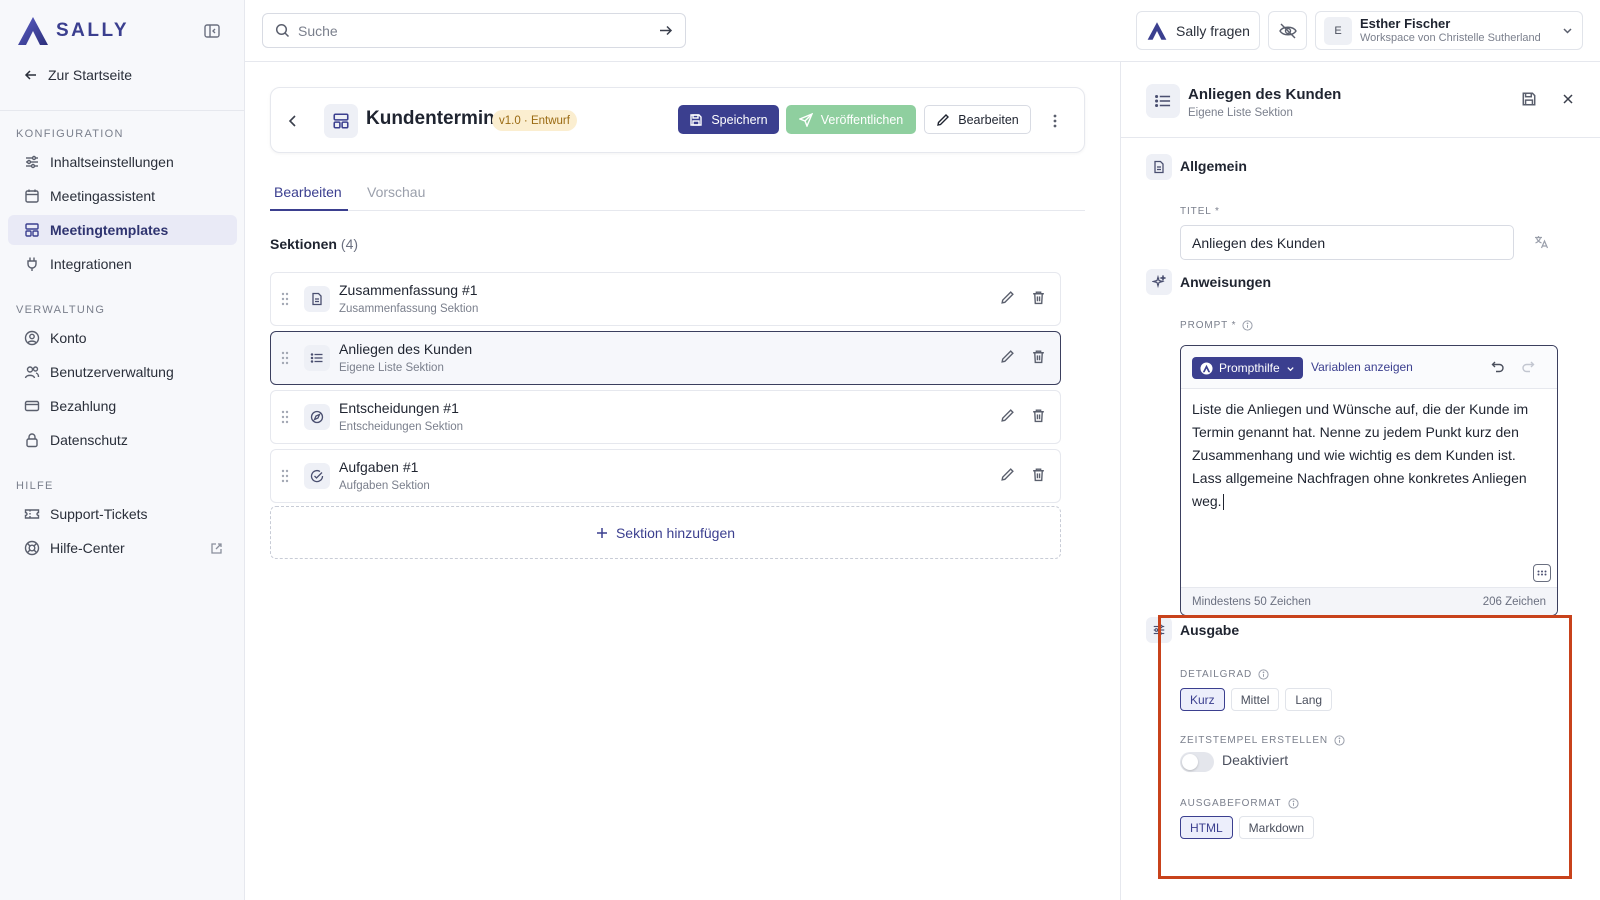 The image size is (1600, 900). I want to click on info-icon, so click(1248, 325).